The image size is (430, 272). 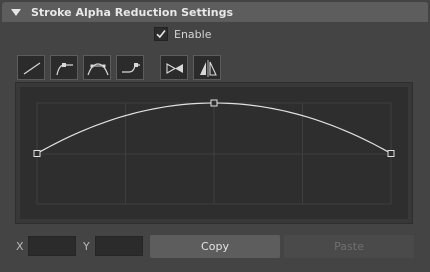 I want to click on flip-vertical-icon, so click(x=174, y=68).